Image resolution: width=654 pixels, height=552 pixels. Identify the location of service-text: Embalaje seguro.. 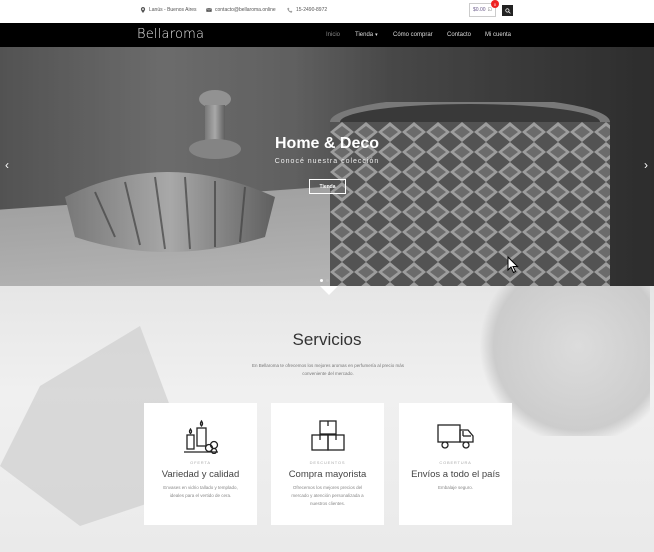
(455, 487).